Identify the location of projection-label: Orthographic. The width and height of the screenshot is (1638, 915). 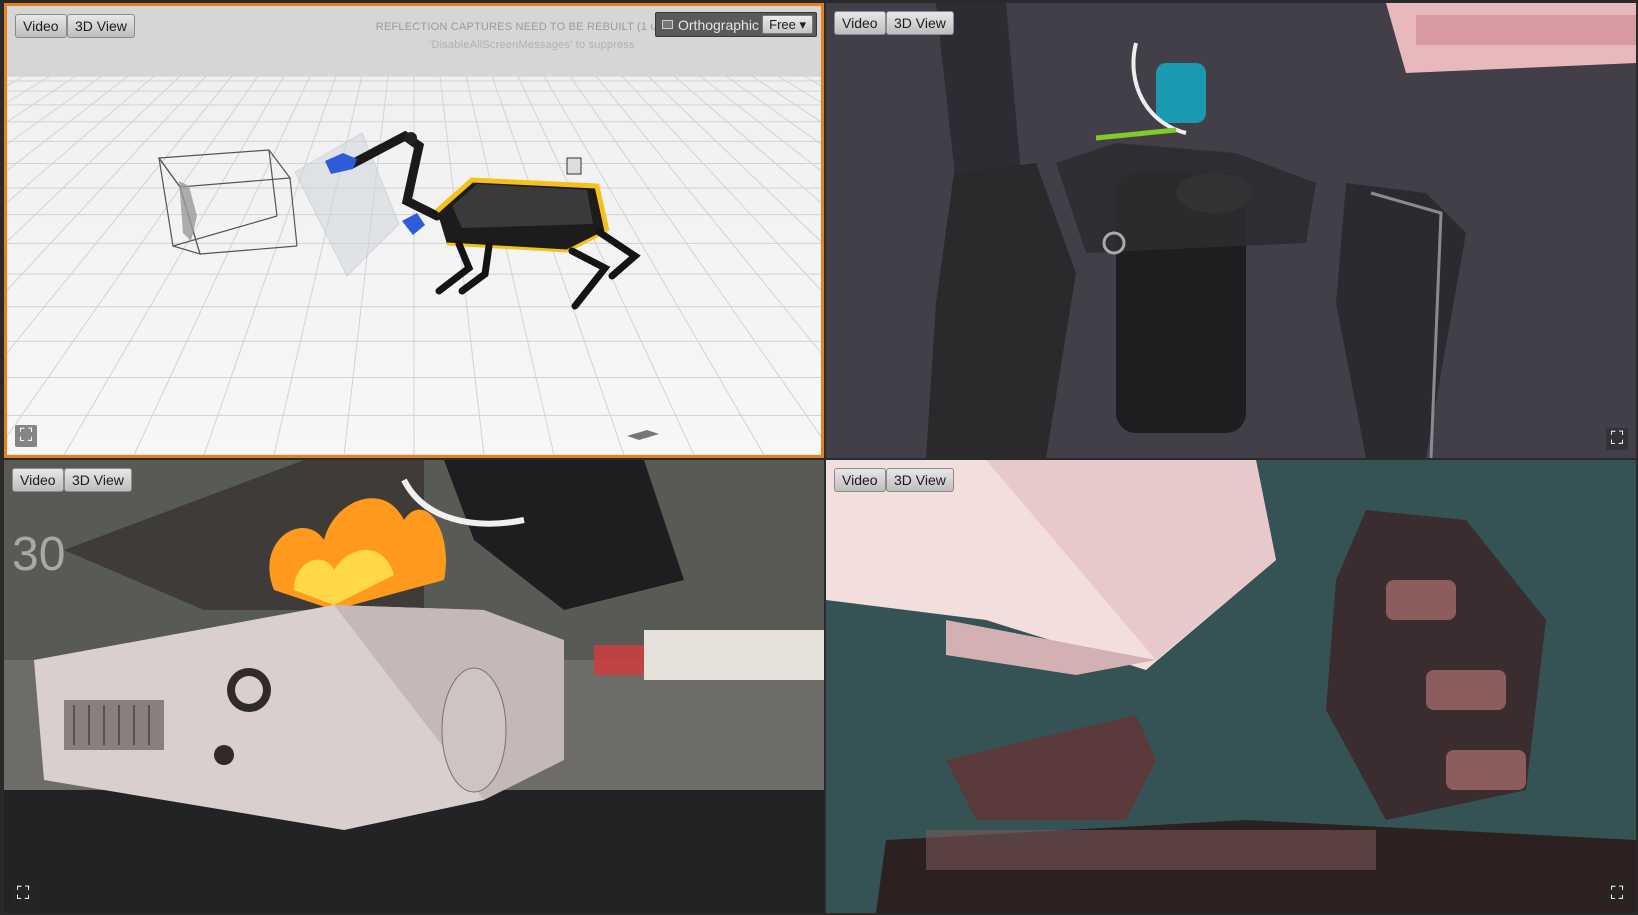
(718, 25).